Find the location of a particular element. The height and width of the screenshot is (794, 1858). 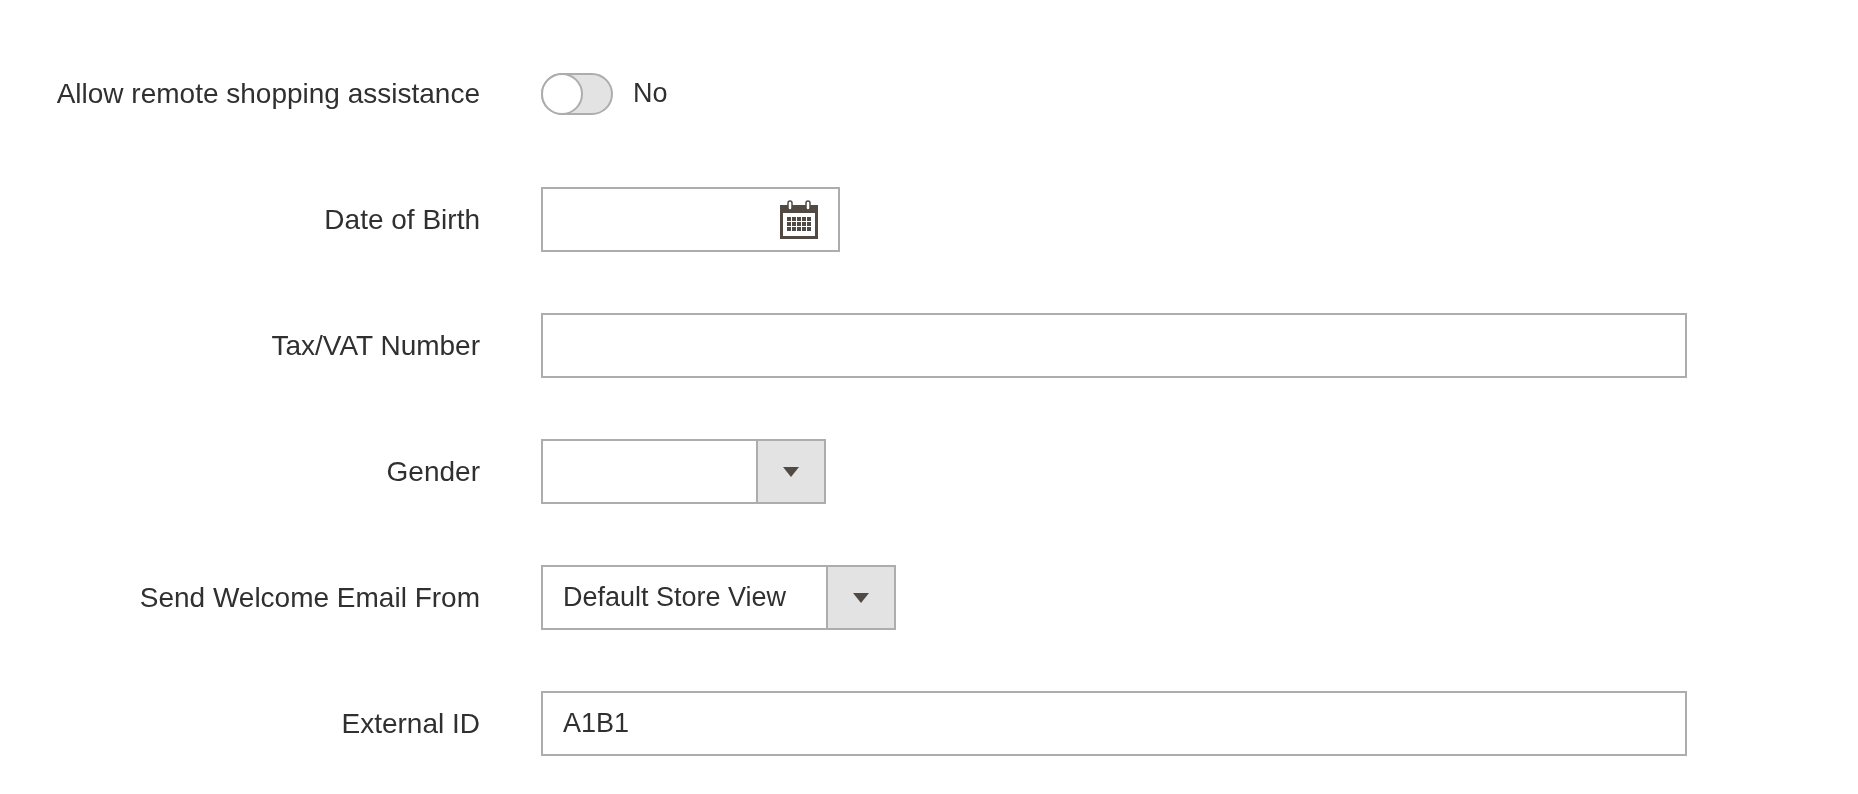

text-field is located at coordinates (1114, 345).